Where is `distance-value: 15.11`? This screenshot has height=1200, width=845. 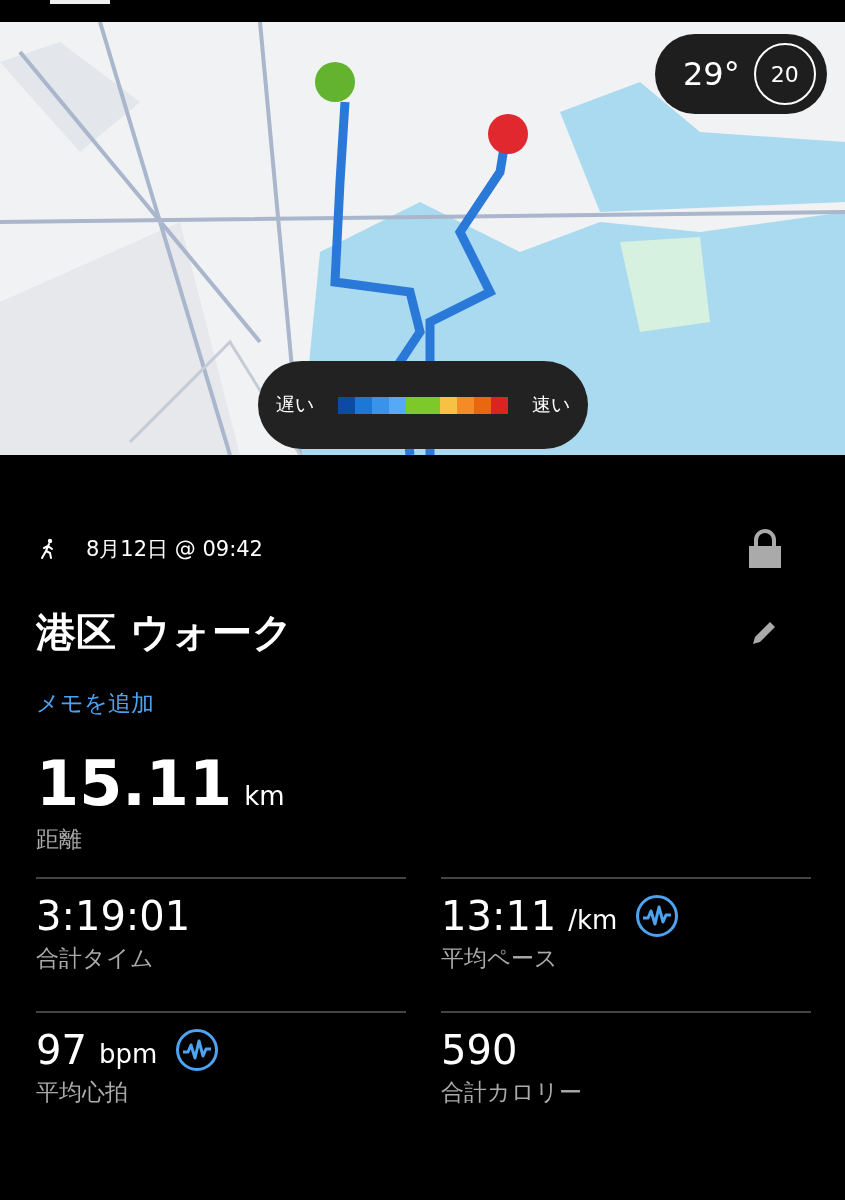
distance-value: 15.11 is located at coordinates (134, 783).